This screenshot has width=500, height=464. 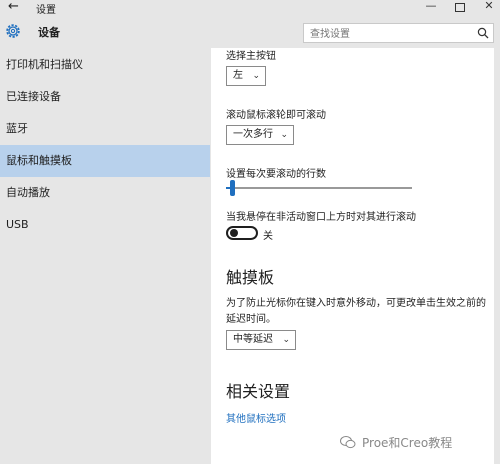 I want to click on inactive-scroll-toggle, so click(x=242, y=233).